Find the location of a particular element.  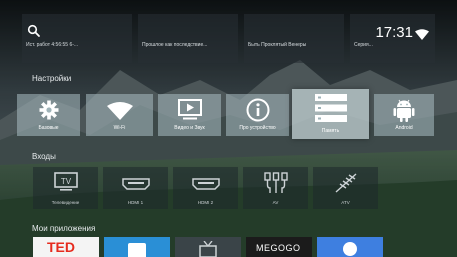

settings-tile-basic: Базовые is located at coordinates (48, 115).